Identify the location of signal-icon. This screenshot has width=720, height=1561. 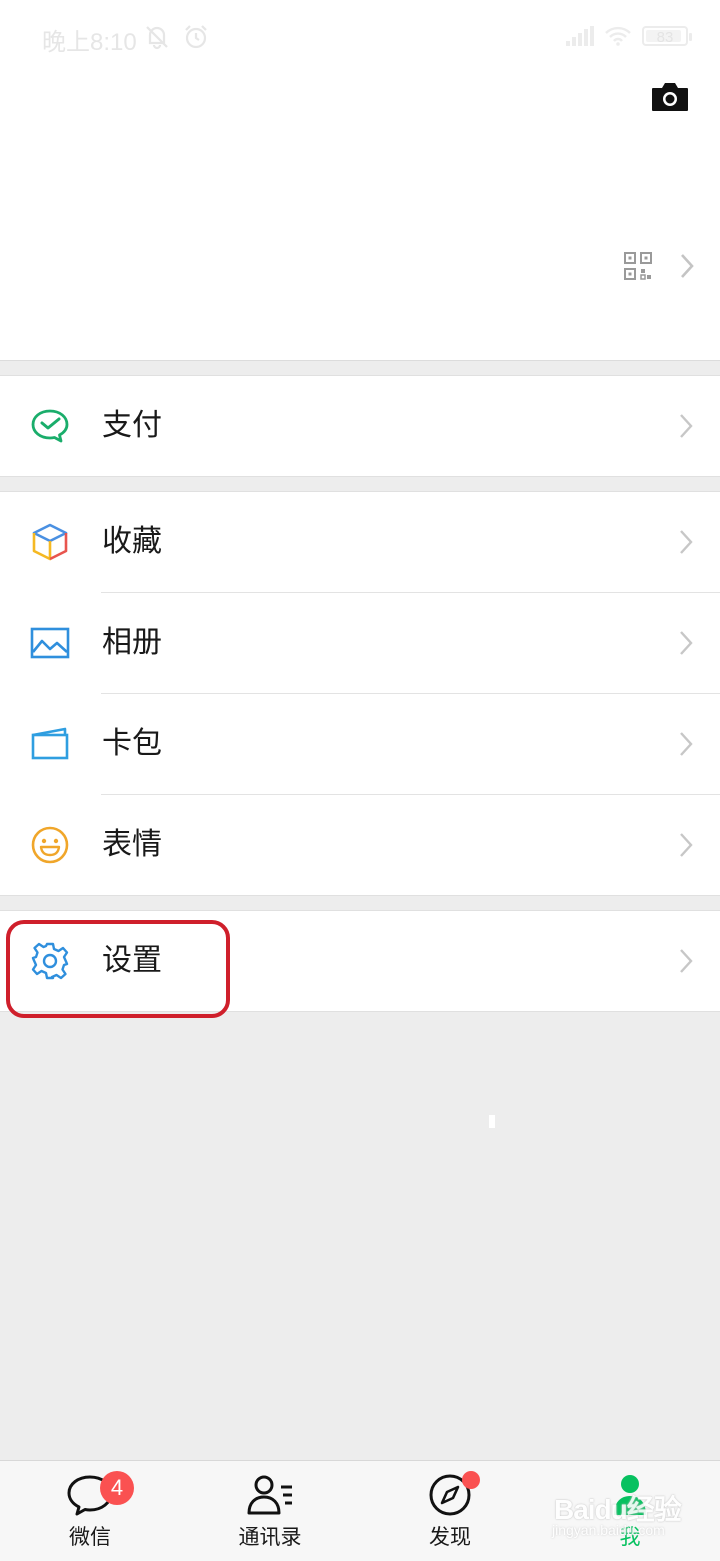
(580, 36).